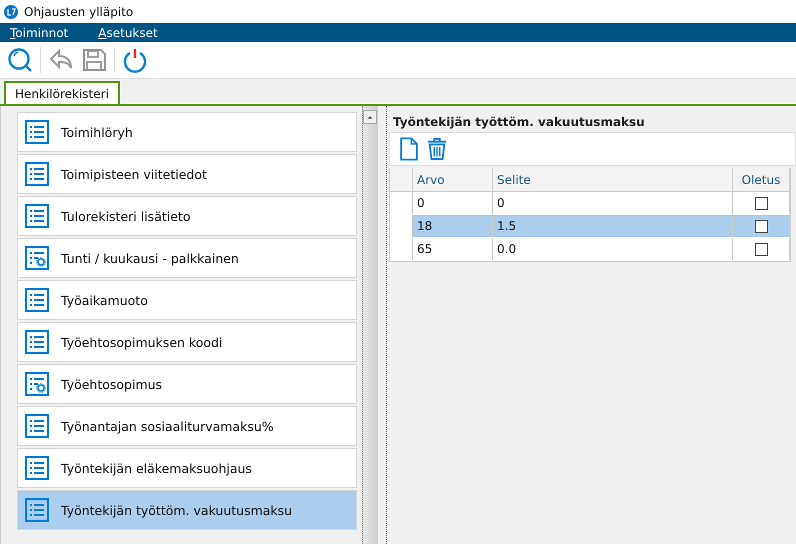 The image size is (796, 544). I want to click on table-row: 18 1.5, so click(590, 226).